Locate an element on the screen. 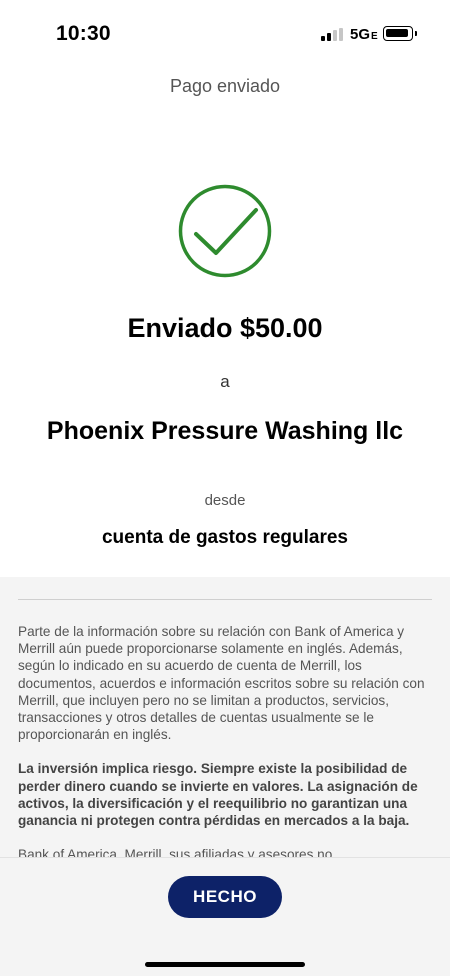  divider is located at coordinates (225, 599).